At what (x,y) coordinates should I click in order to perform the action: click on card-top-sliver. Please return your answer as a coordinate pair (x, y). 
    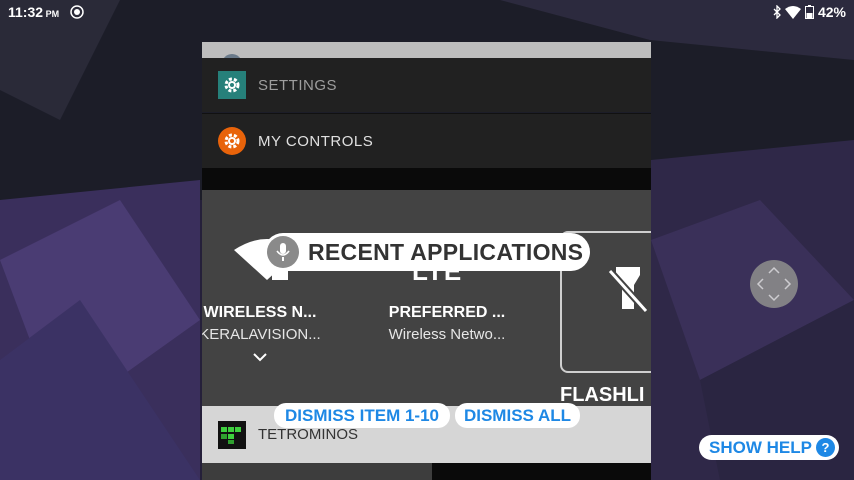
    Looking at the image, I should click on (426, 50).